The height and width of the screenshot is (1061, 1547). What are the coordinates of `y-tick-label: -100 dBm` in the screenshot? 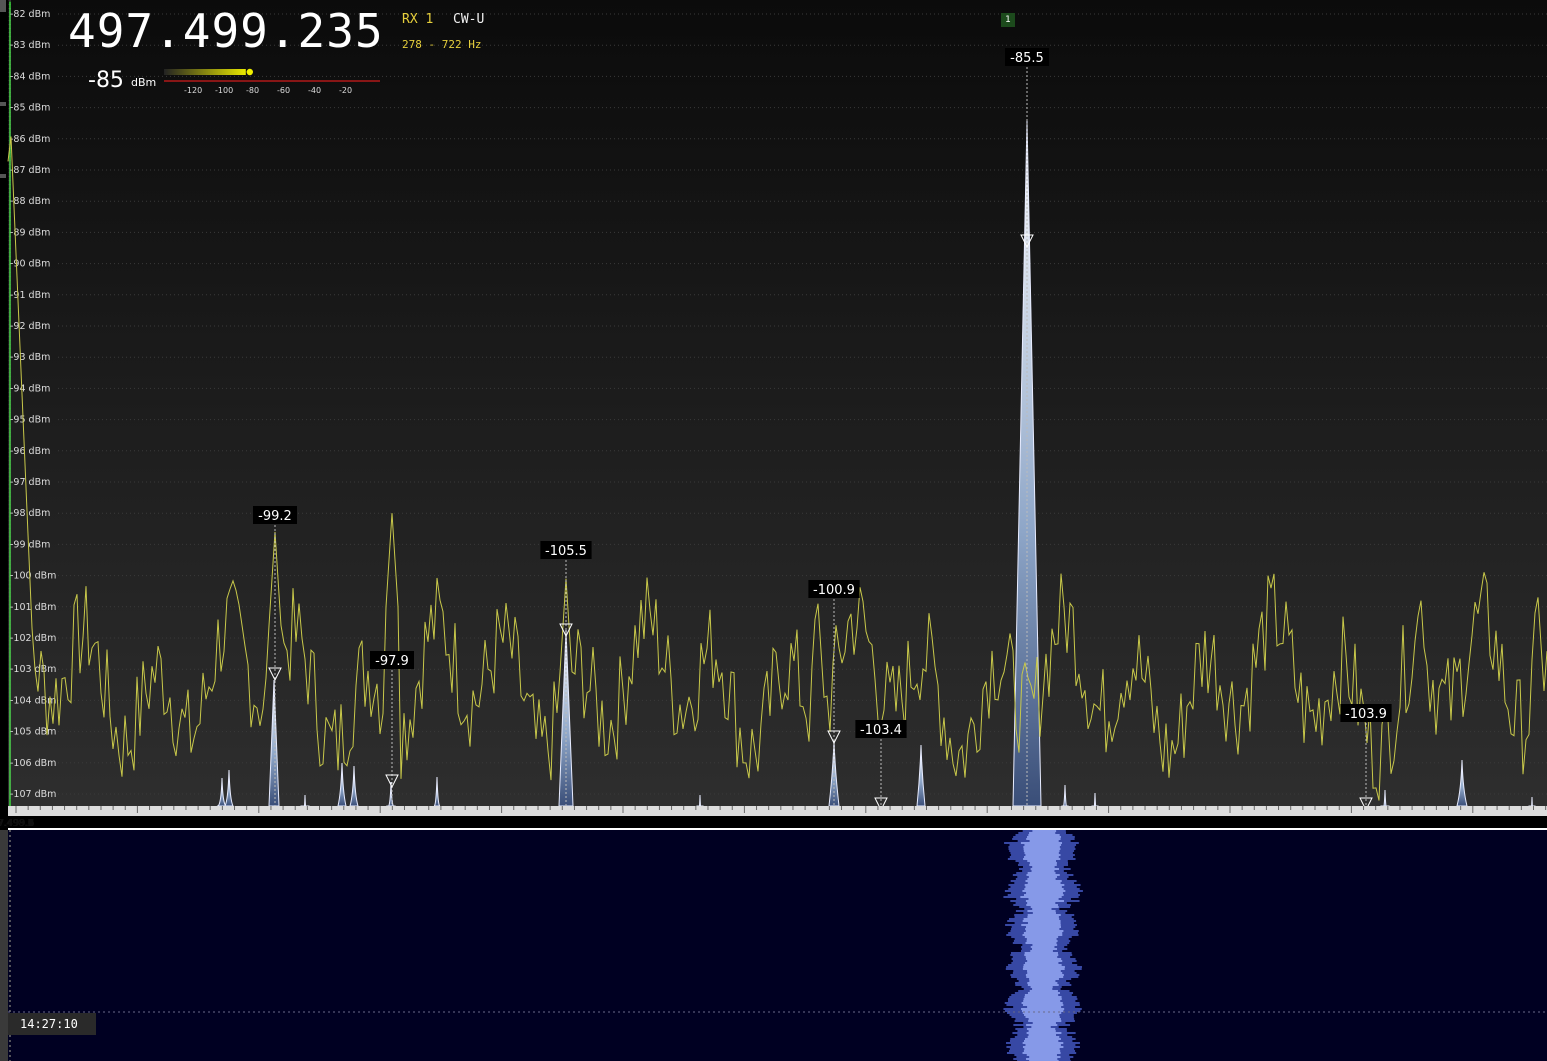 It's located at (33, 576).